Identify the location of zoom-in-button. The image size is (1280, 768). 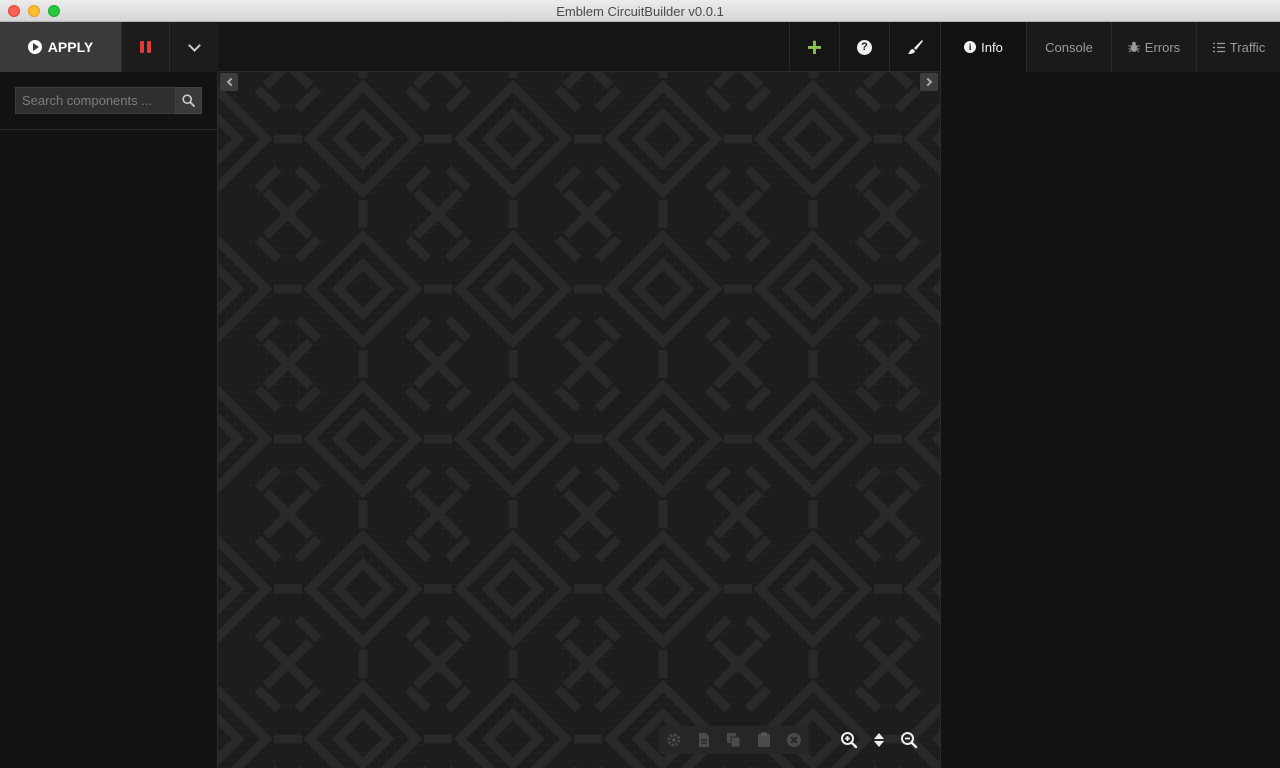
(849, 740).